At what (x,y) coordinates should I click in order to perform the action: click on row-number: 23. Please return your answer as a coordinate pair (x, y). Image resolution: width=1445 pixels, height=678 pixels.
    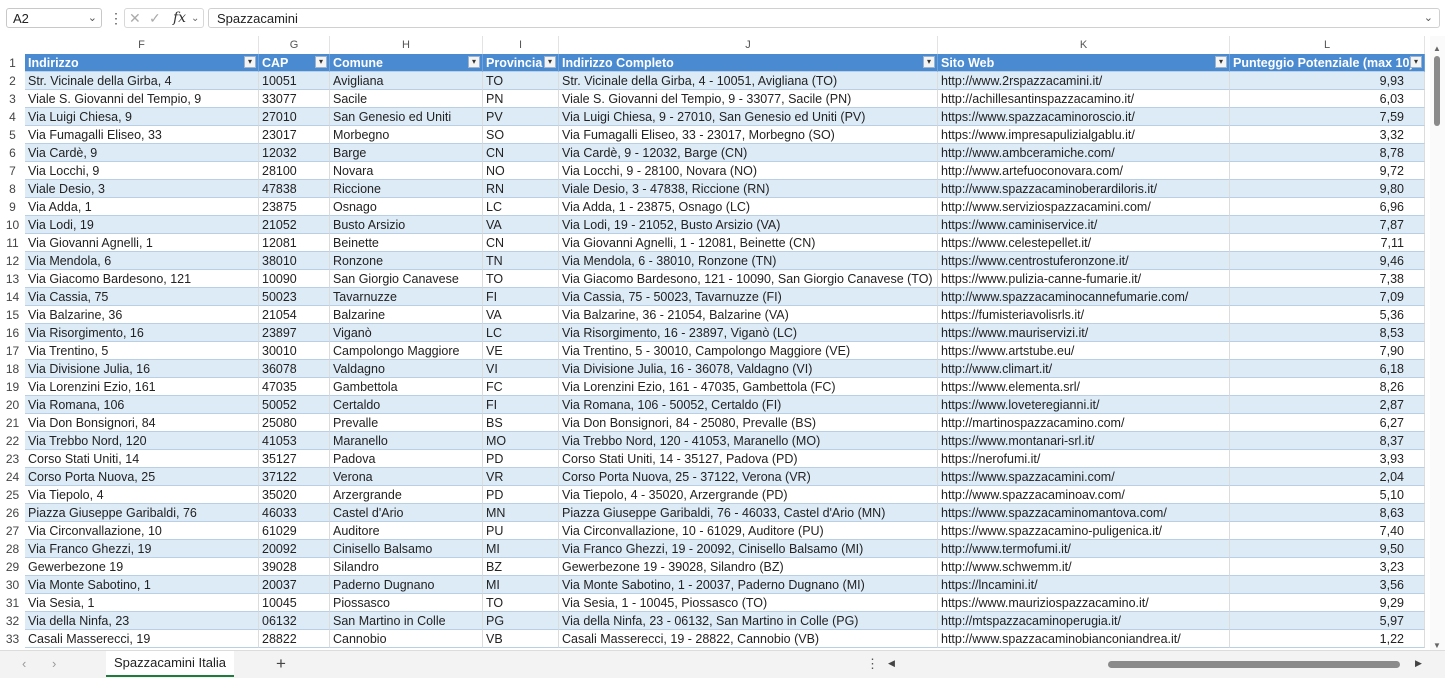
    Looking at the image, I should click on (12, 459).